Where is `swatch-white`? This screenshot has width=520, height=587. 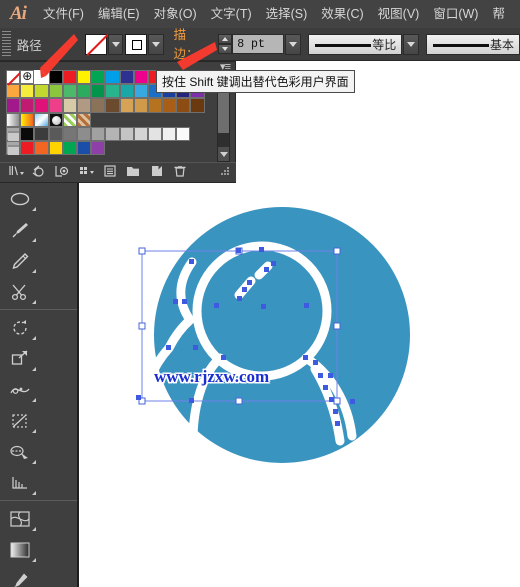
swatch-white is located at coordinates (41, 77).